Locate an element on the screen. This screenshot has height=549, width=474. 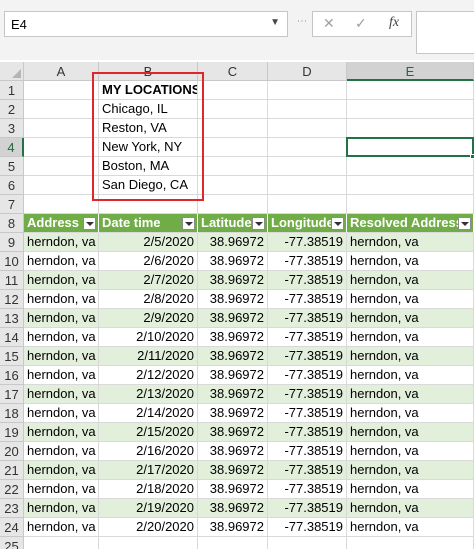
location-item: San Diego, CA is located at coordinates (148, 185).